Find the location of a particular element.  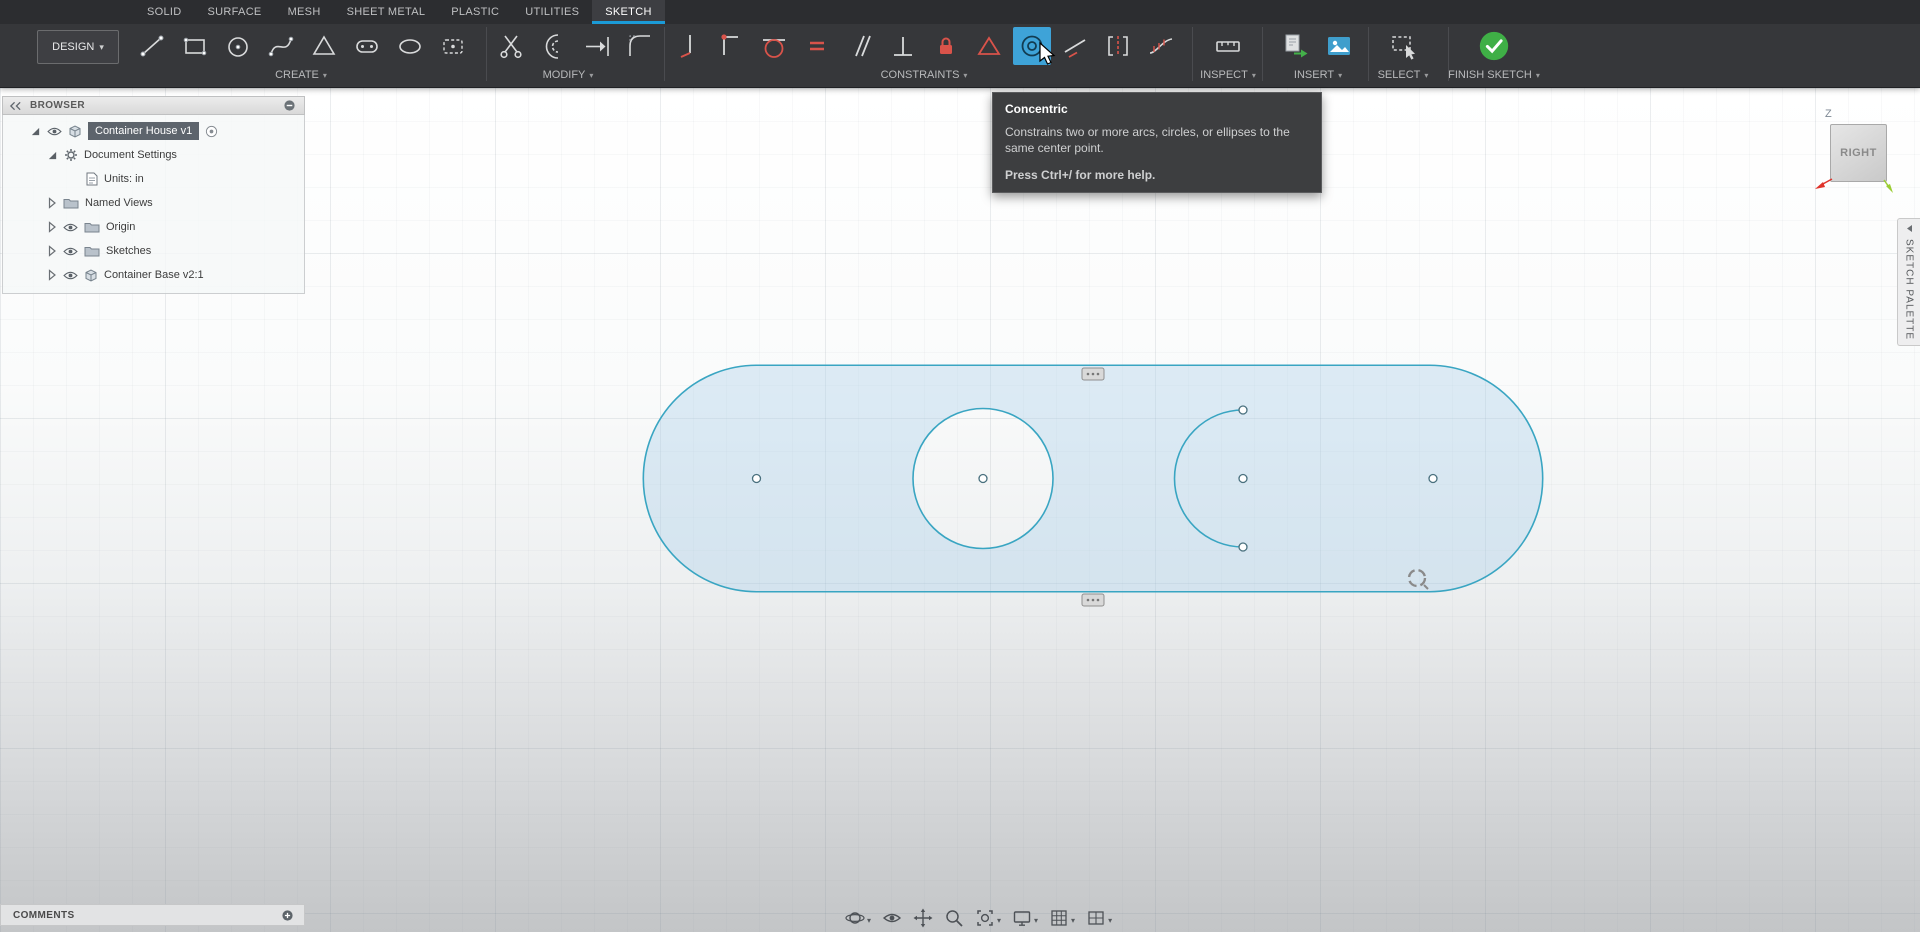

dimension-glyph-bottom is located at coordinates (1093, 600).